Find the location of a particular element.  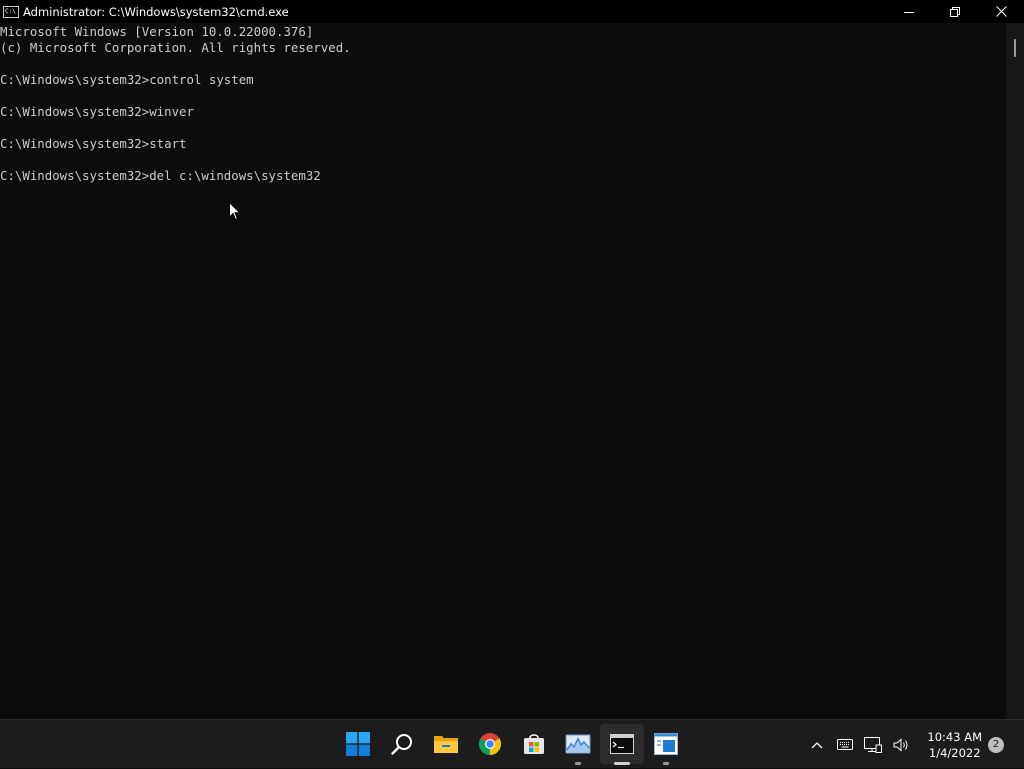

start-button is located at coordinates (358, 744).